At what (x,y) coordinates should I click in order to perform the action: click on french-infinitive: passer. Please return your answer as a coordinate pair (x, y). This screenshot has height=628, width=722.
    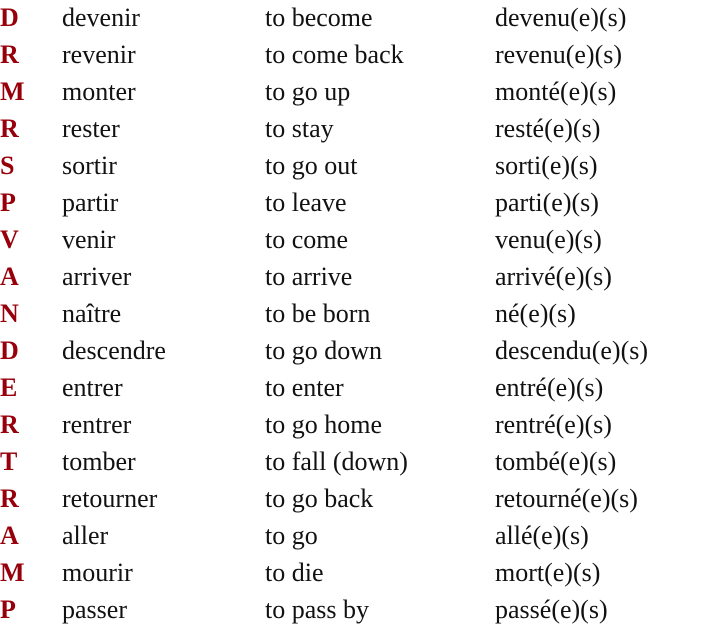
    Looking at the image, I should click on (163, 609).